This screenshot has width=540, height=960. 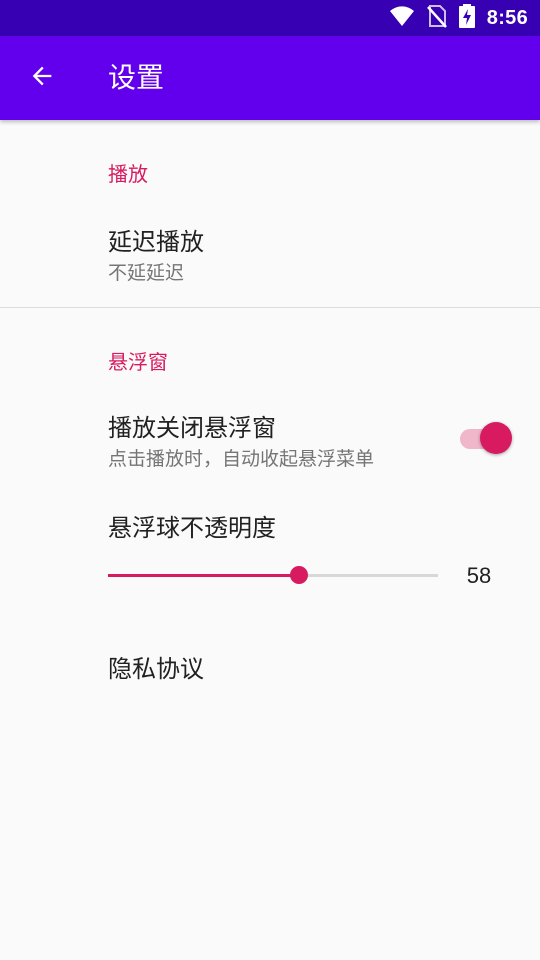 I want to click on app-bar: 设置, so click(x=270, y=78).